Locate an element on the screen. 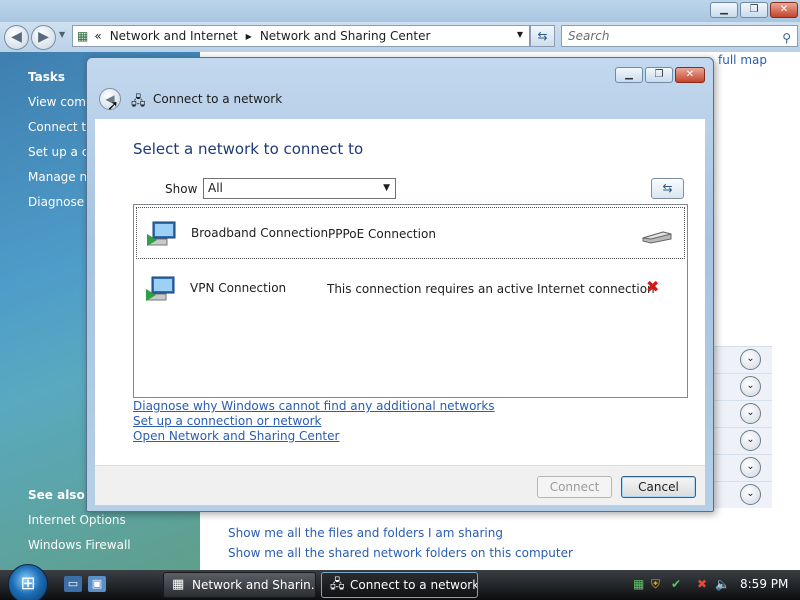  security-shield-icon: ⛨ is located at coordinates (655, 584).